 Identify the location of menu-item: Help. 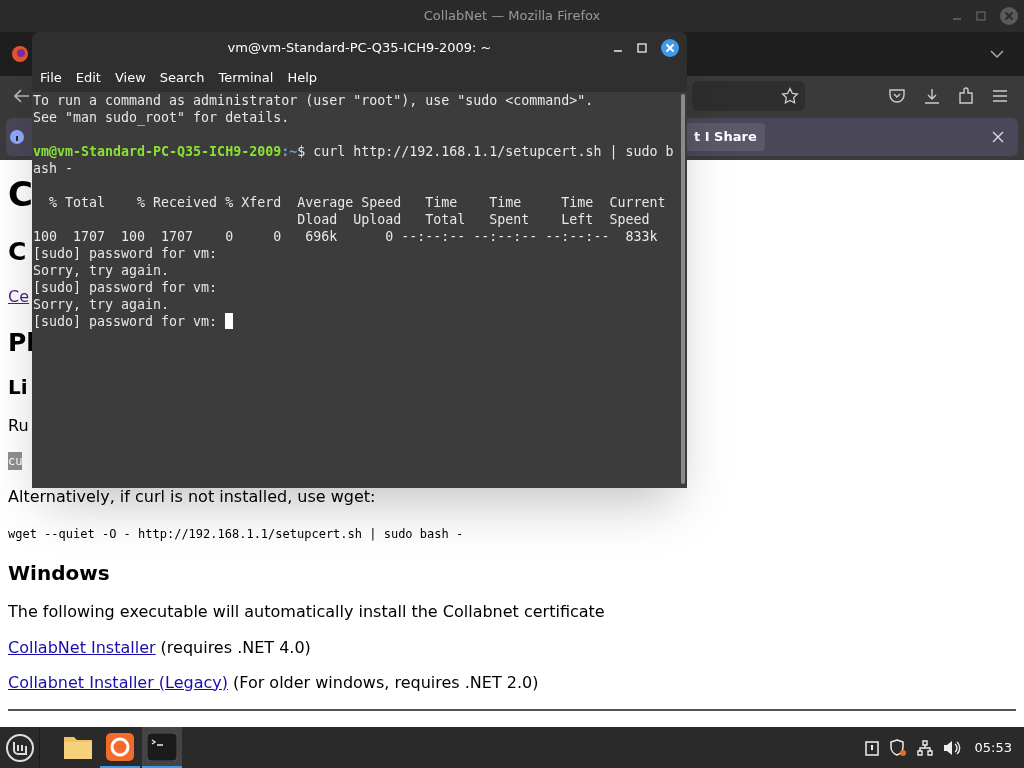
(302, 78).